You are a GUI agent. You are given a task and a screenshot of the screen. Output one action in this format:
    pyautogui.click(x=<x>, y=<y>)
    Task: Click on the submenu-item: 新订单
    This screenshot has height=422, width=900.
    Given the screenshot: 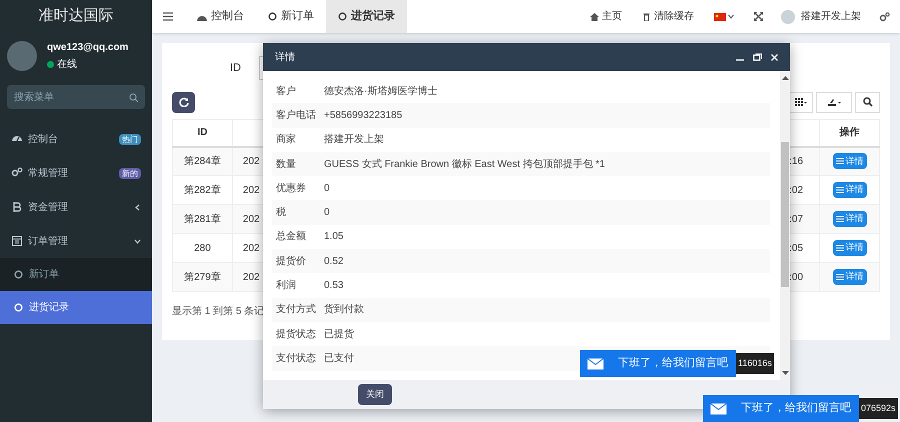 What is the action you would take?
    pyautogui.click(x=76, y=274)
    